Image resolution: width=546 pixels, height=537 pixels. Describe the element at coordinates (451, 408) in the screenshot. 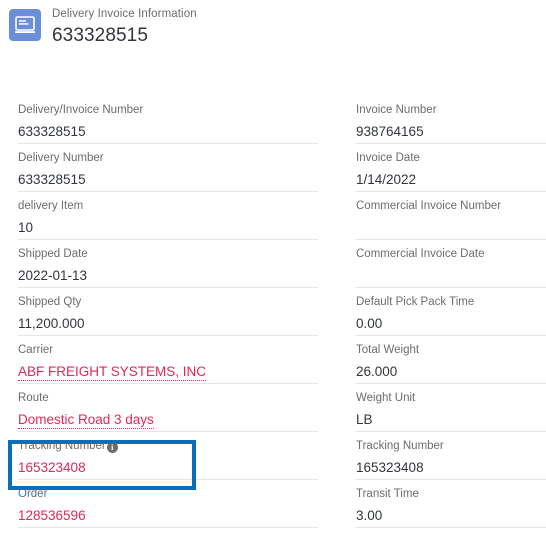

I see `form-field: Weight Unit LB` at that location.